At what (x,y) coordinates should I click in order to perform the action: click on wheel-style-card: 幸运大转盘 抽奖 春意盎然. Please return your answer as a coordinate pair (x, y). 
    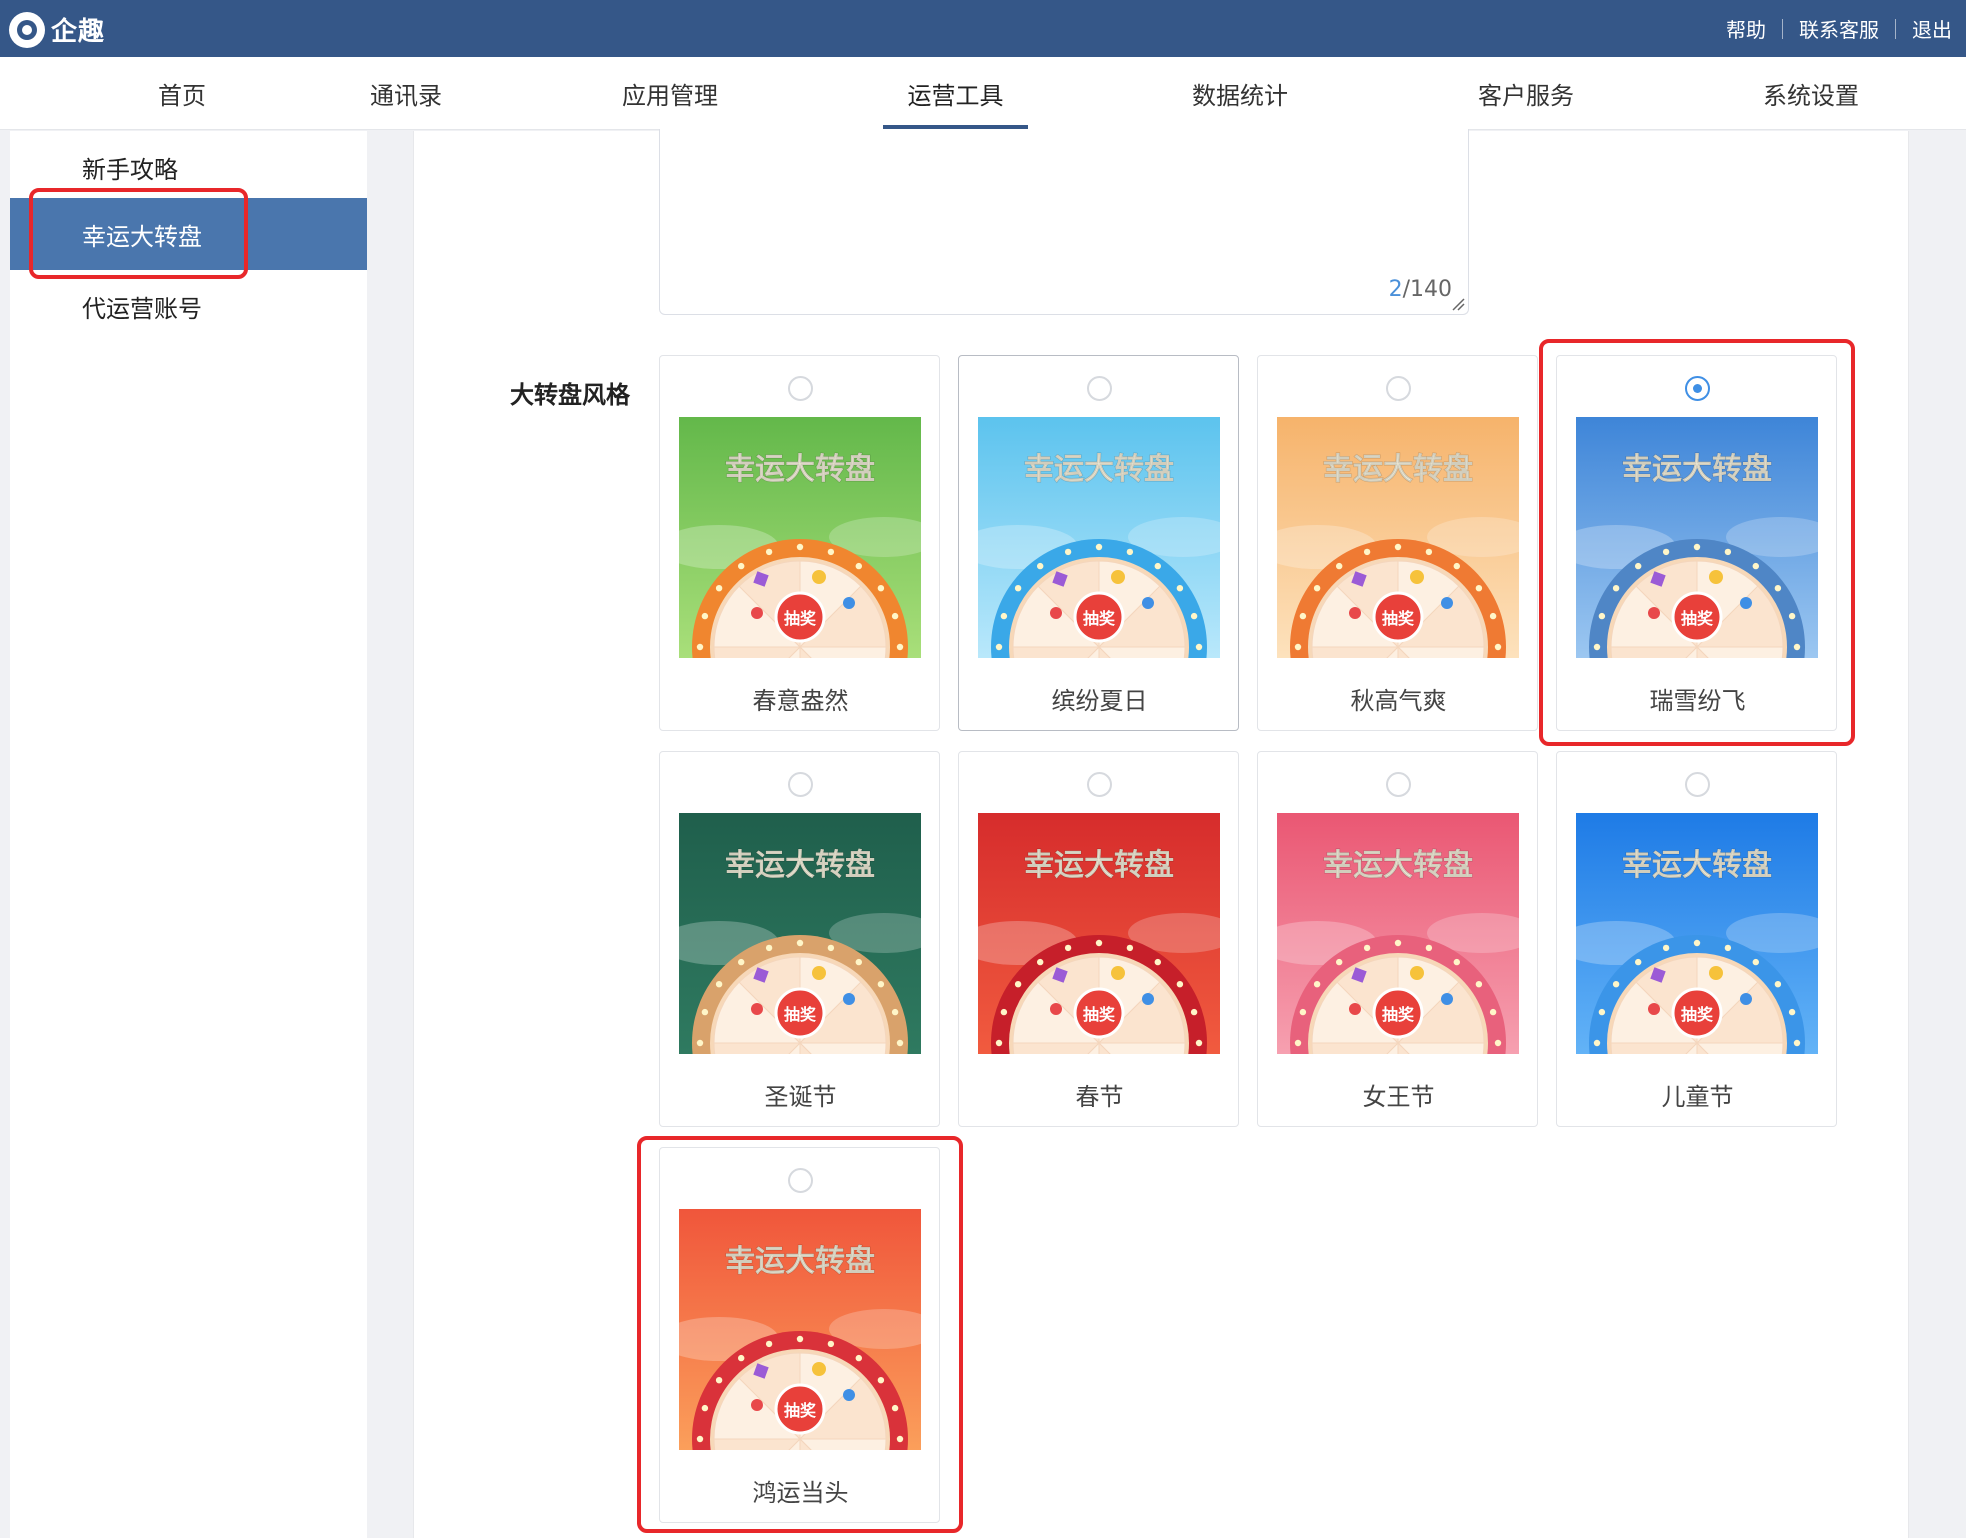
    Looking at the image, I should click on (799, 543).